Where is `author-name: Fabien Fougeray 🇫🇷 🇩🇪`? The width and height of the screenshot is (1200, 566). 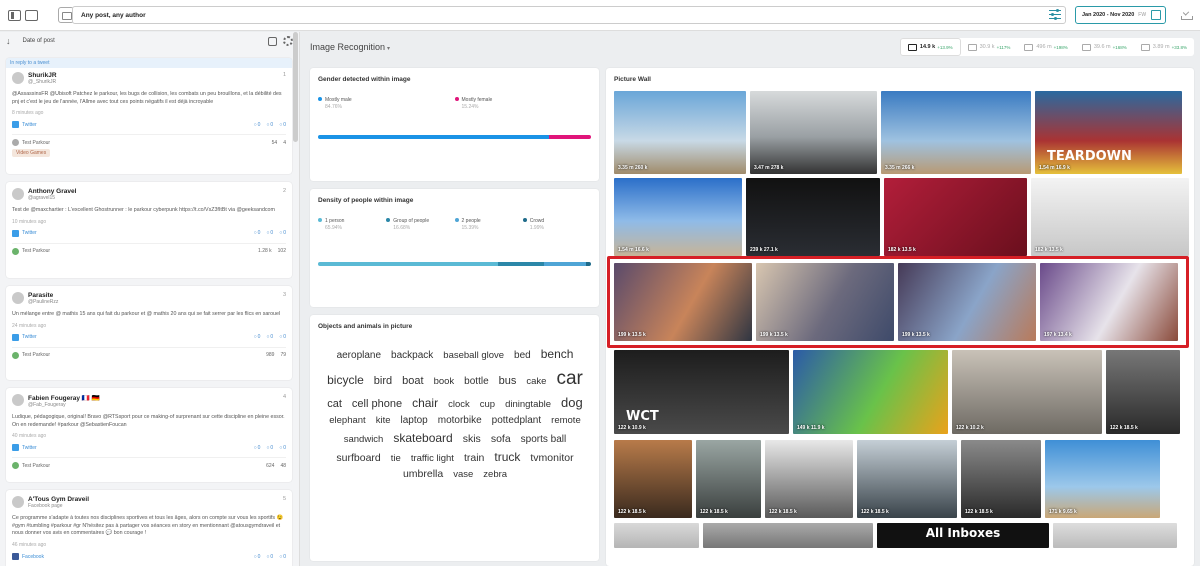
author-name: Fabien Fougeray 🇫🇷 🇩🇪 is located at coordinates (64, 398).